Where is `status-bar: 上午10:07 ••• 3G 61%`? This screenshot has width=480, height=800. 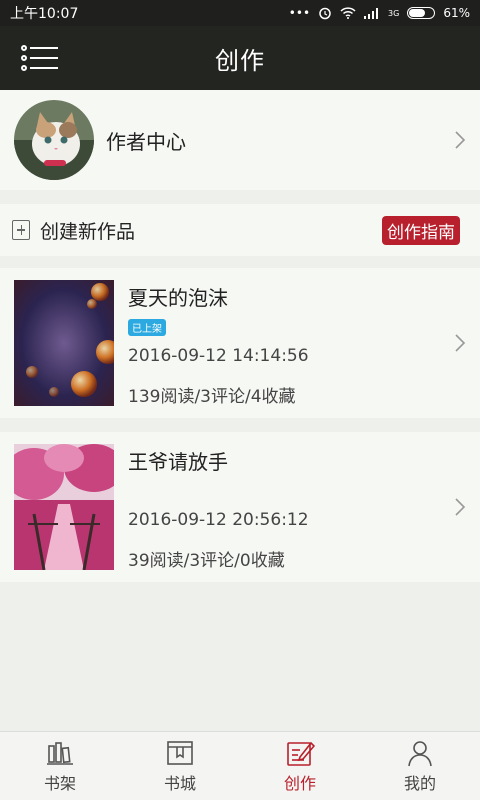
status-bar: 上午10:07 ••• 3G 61% is located at coordinates (240, 13).